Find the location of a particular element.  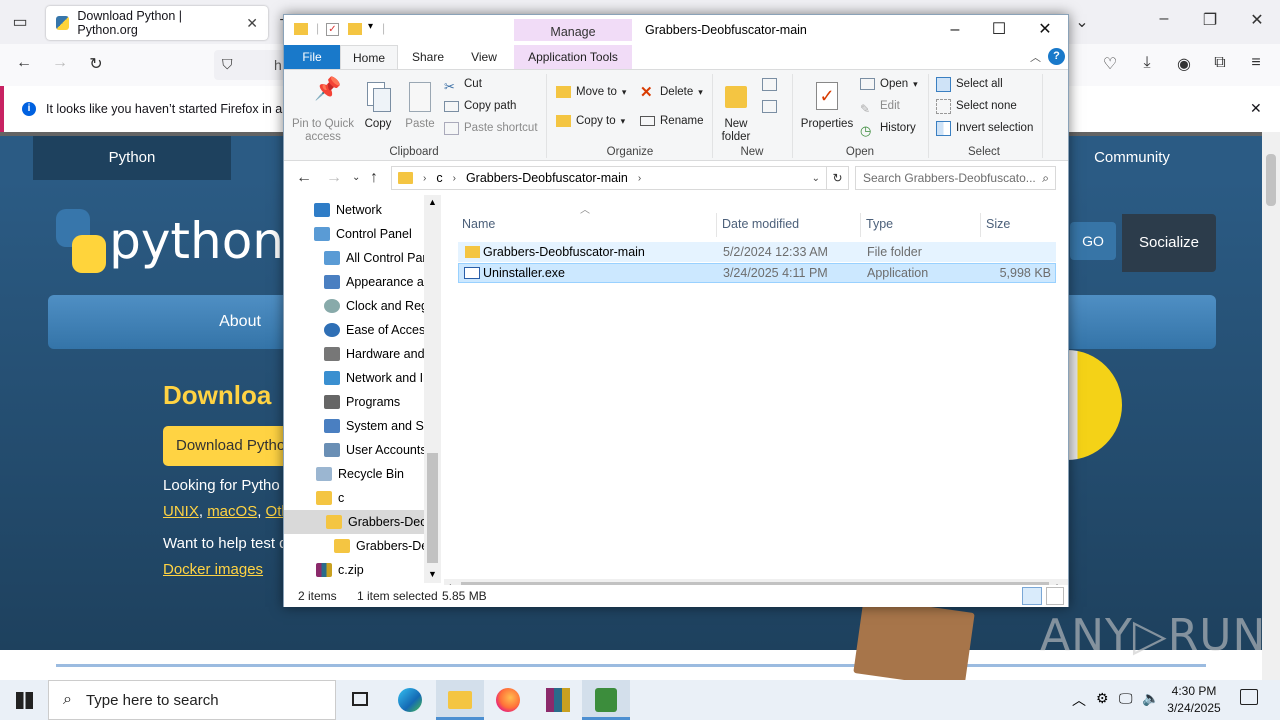

reload-icon: ↻ is located at coordinates (96, 64).